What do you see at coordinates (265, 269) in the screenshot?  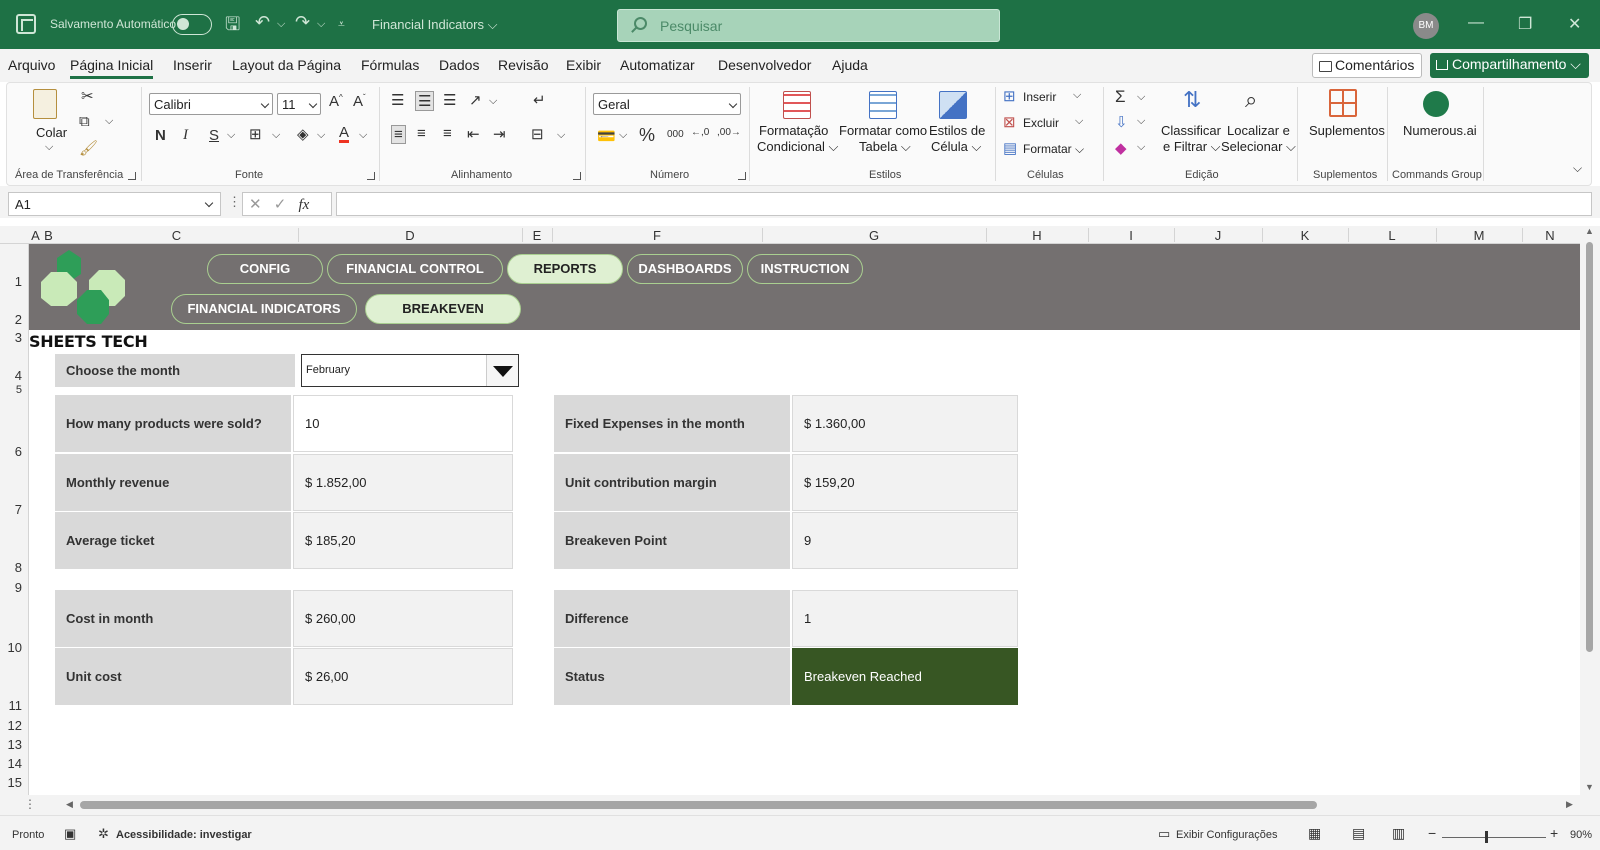 I see `nav-config: CONFIG` at bounding box center [265, 269].